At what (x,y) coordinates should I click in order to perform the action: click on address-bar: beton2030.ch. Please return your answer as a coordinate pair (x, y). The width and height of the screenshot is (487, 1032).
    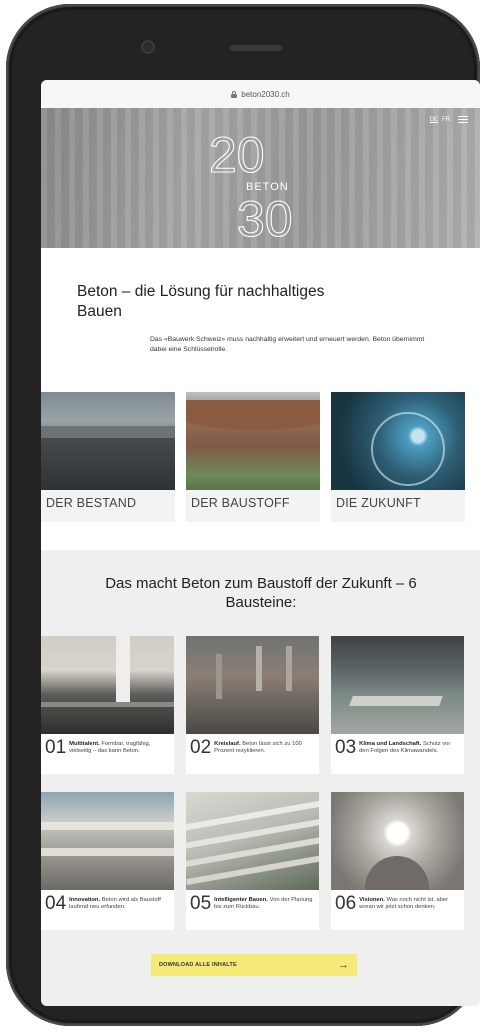
    Looking at the image, I should click on (260, 94).